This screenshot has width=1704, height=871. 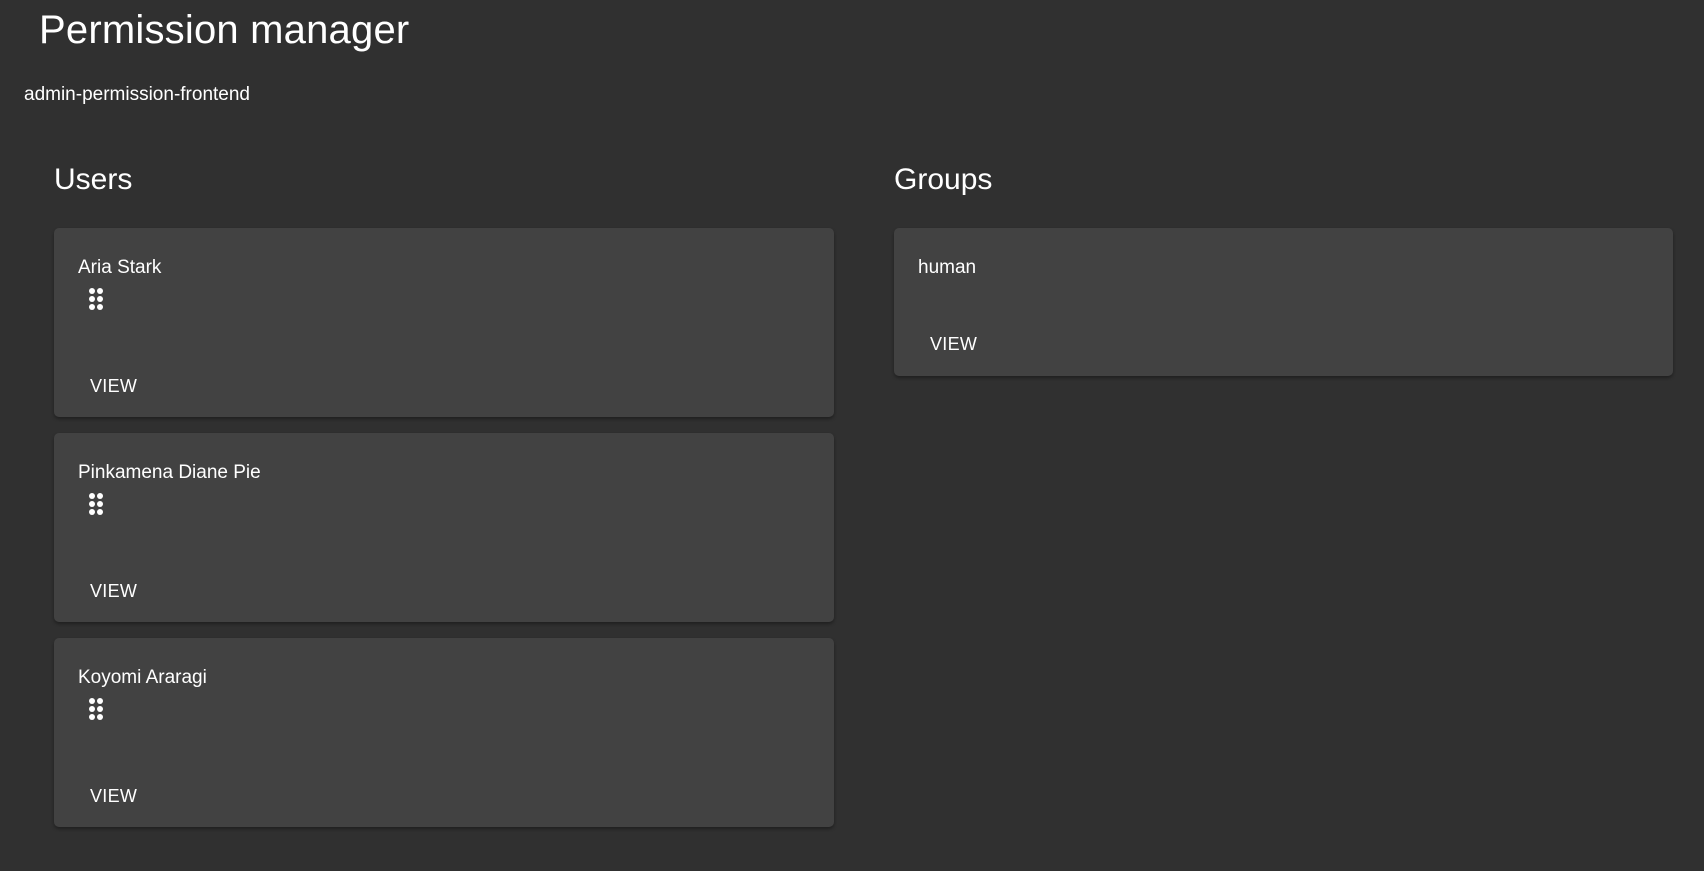 I want to click on user-card: Koyomi Araragi VIEW, so click(x=444, y=732).